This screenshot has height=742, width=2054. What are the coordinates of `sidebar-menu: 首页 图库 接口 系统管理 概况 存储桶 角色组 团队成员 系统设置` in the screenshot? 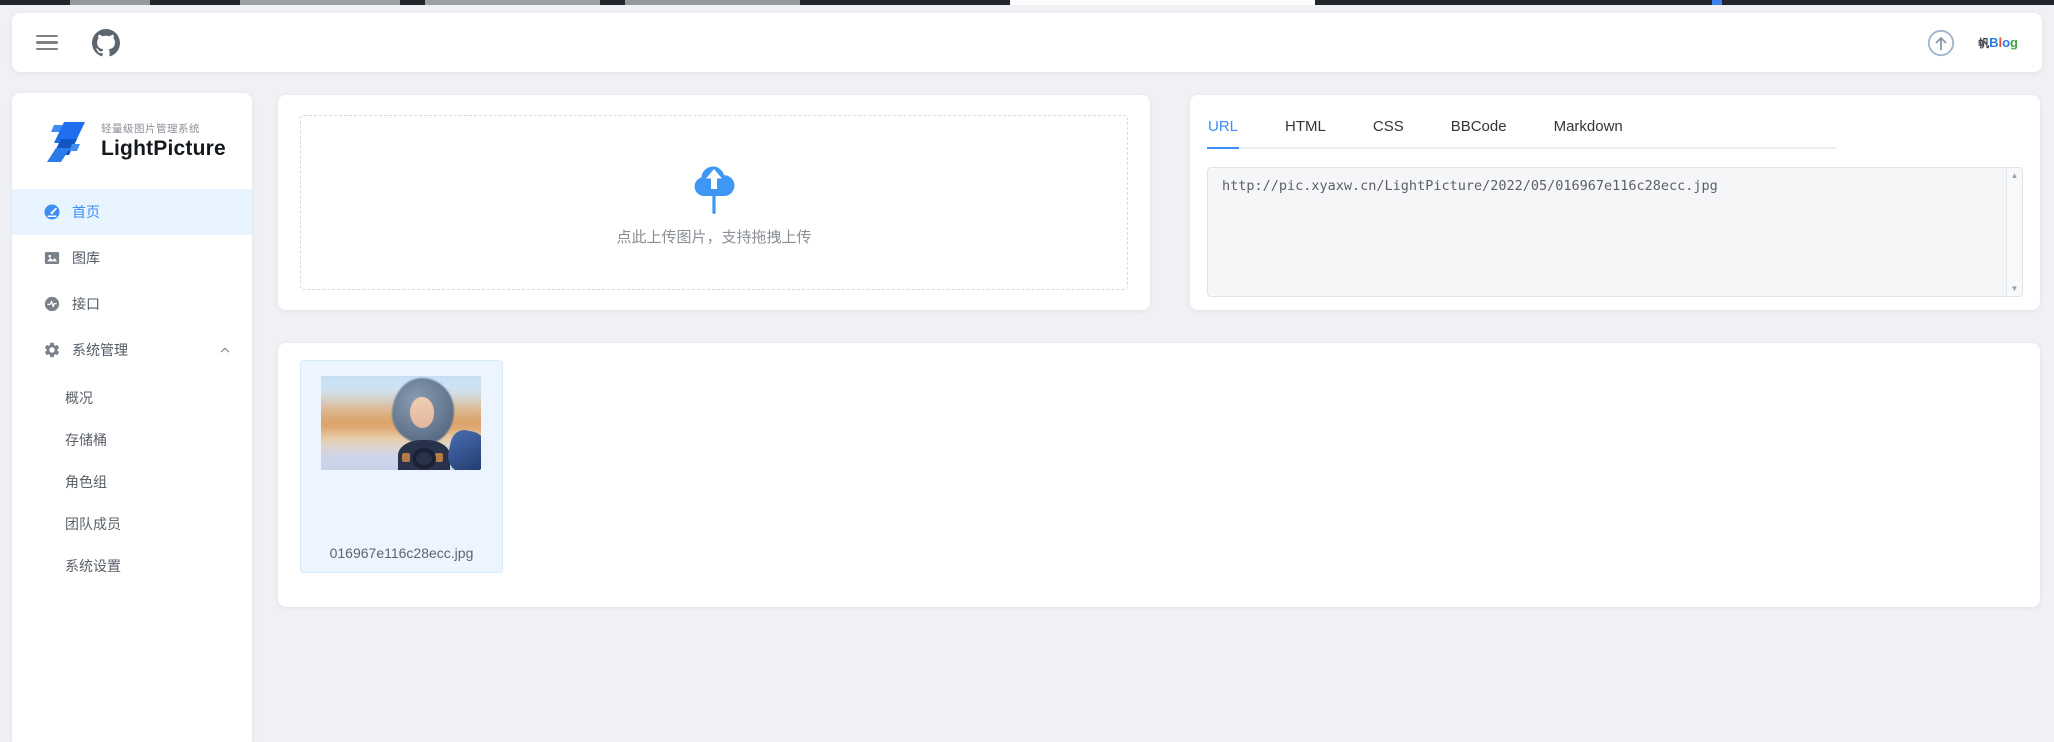 It's located at (132, 388).